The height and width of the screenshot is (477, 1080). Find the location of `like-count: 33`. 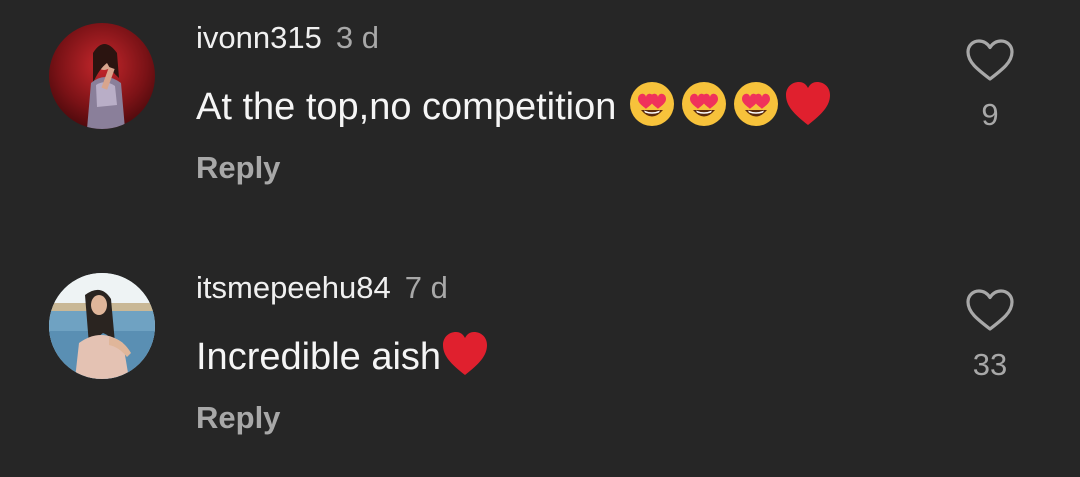

like-count: 33 is located at coordinates (990, 364).